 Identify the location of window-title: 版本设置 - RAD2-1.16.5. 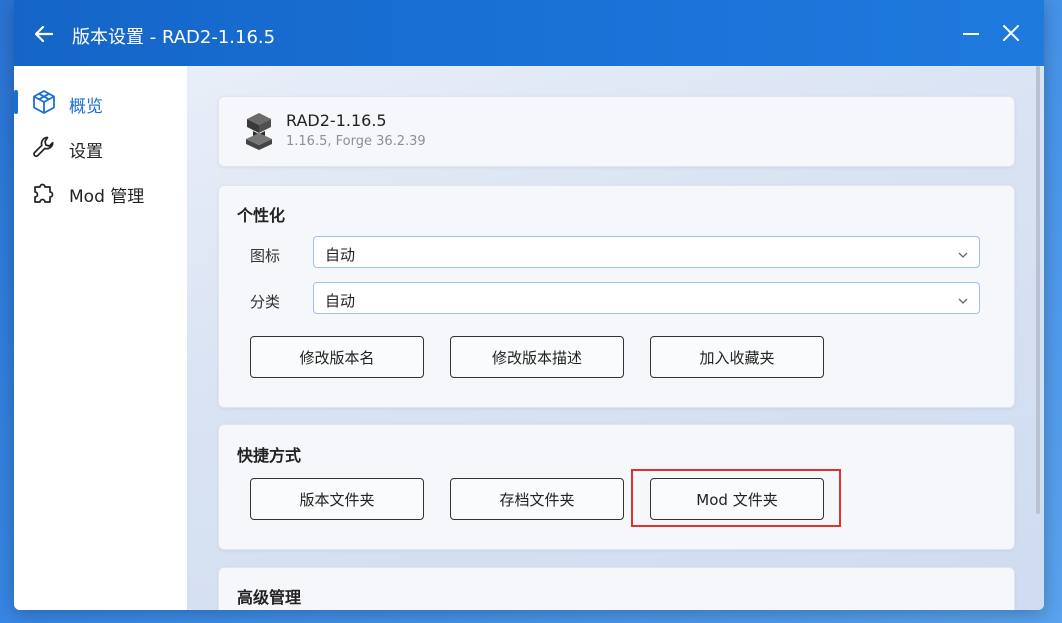
(174, 37).